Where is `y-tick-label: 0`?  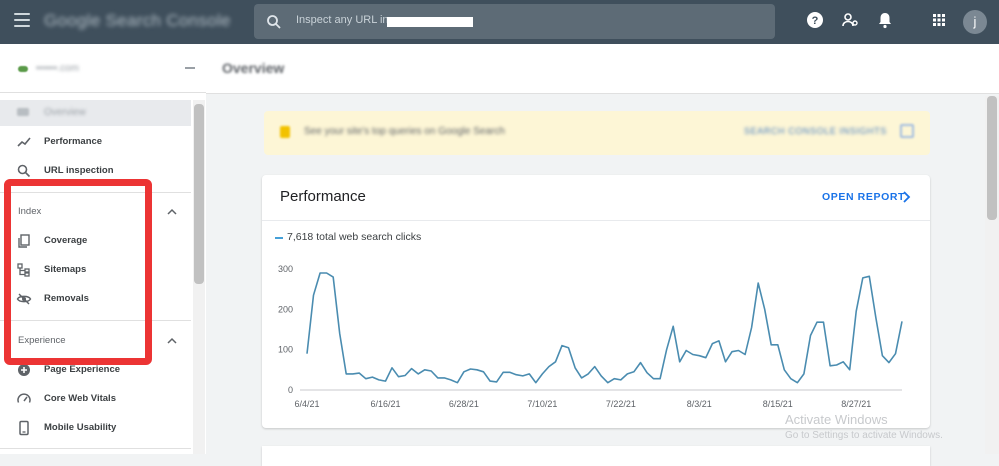
y-tick-label: 0 is located at coordinates (290, 390).